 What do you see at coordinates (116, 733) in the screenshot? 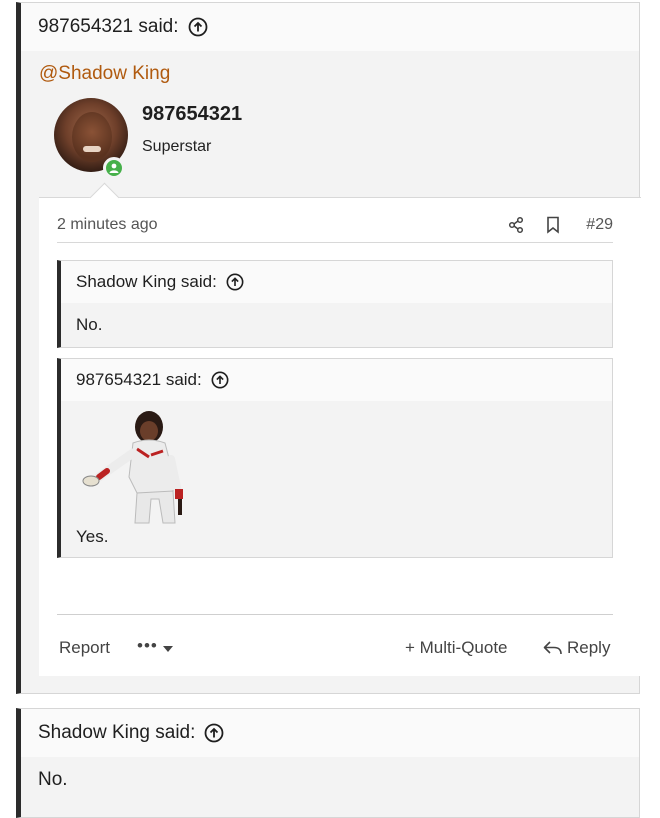
I see `lower-quote-author: Shadow King said:` at bounding box center [116, 733].